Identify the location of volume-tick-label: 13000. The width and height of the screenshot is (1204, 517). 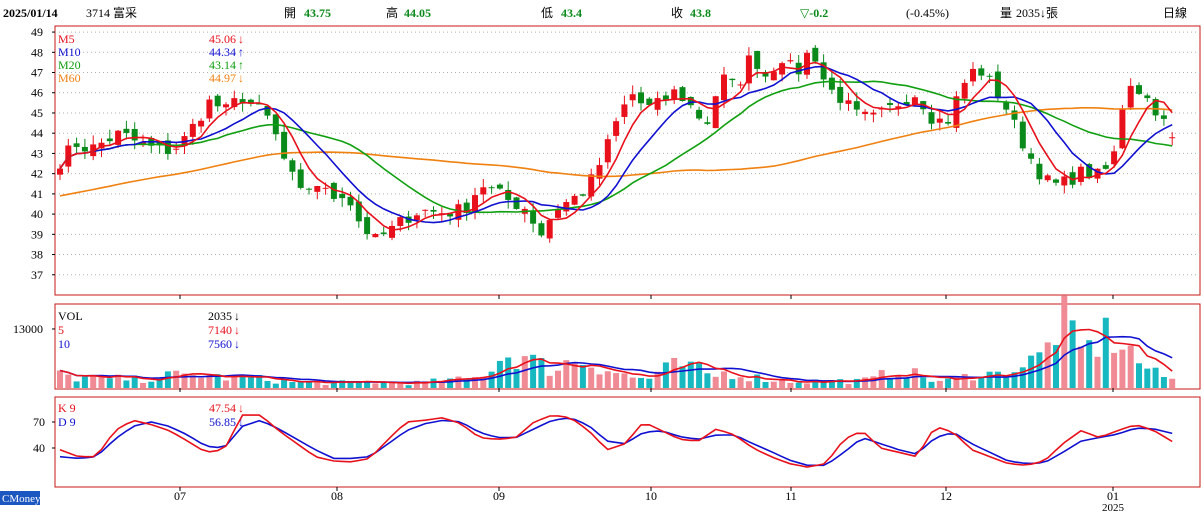
(28, 329).